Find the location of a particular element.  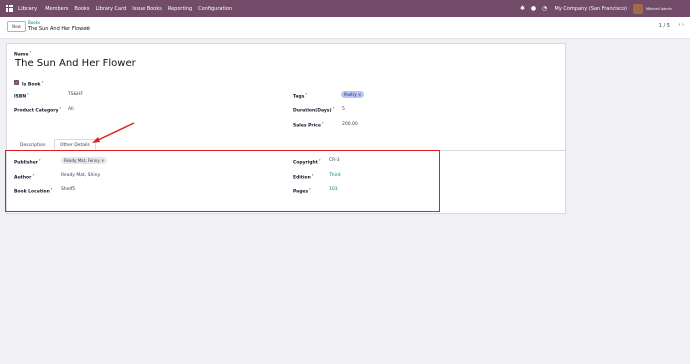

chat-icon: ● is located at coordinates (534, 8).